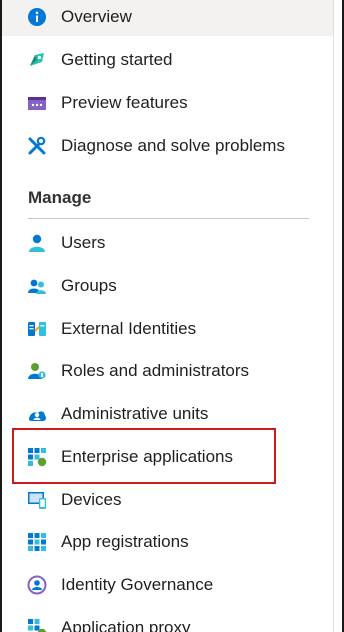 The image size is (344, 632). I want to click on user-icon, so click(37, 243).